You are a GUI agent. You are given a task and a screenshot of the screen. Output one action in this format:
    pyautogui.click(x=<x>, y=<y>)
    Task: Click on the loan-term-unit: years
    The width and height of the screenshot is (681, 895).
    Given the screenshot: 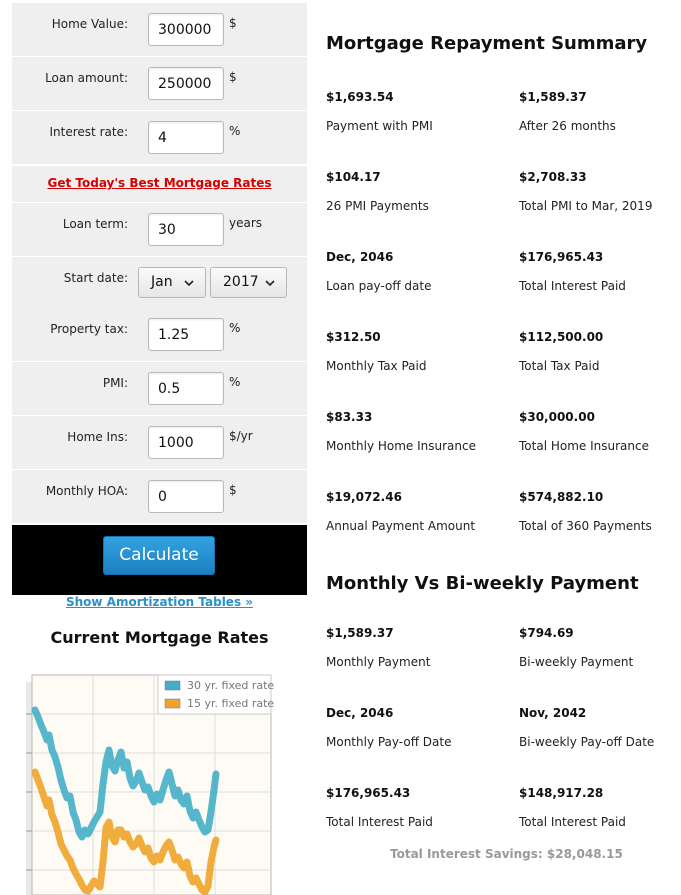 What is the action you would take?
    pyautogui.click(x=246, y=223)
    